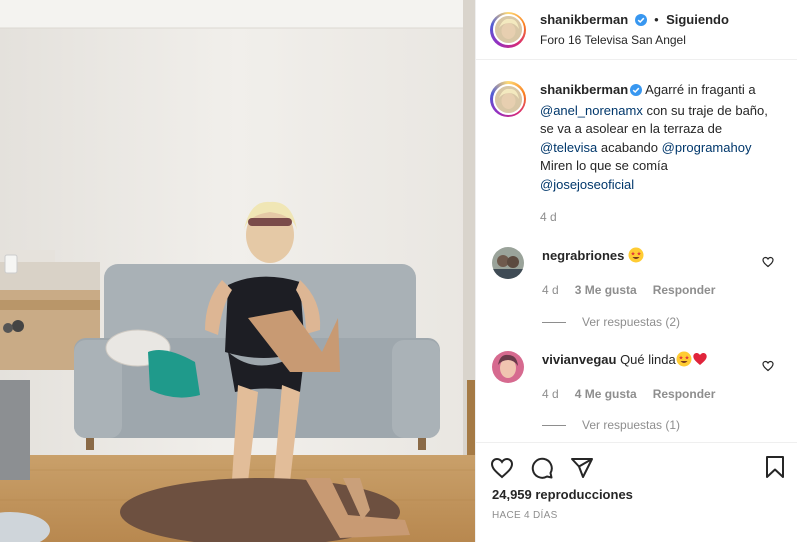  What do you see at coordinates (583, 255) in the screenshot?
I see `commenter-username: negrabriones` at bounding box center [583, 255].